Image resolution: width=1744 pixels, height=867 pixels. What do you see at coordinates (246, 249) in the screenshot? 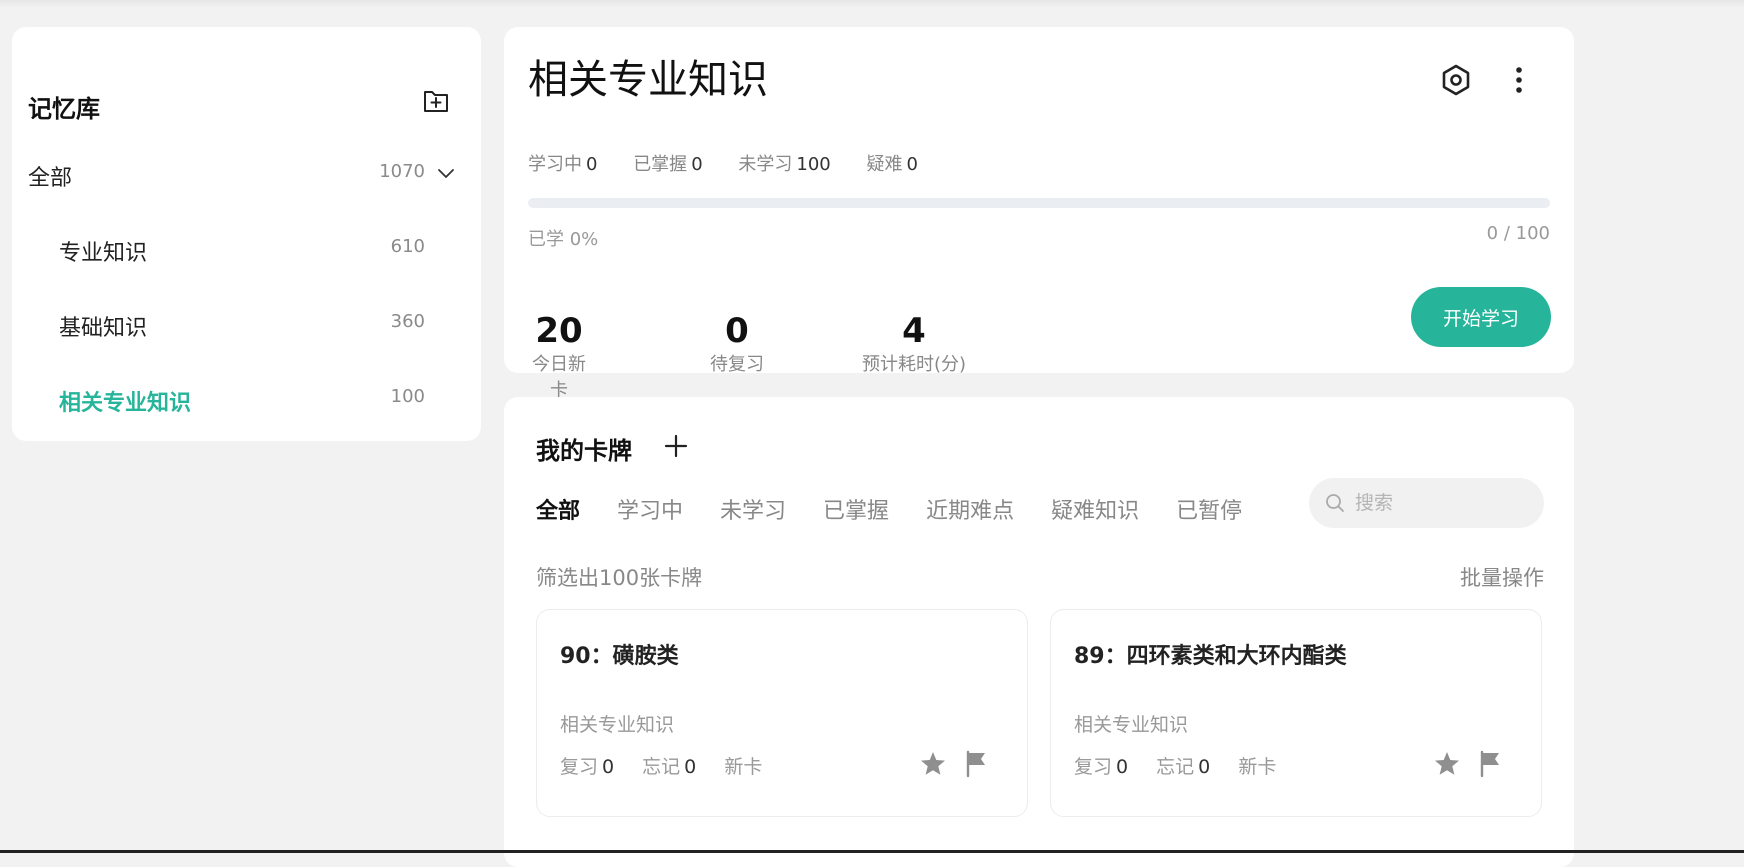
I see `sidebar-item-professional: 专业知识 610` at bounding box center [246, 249].